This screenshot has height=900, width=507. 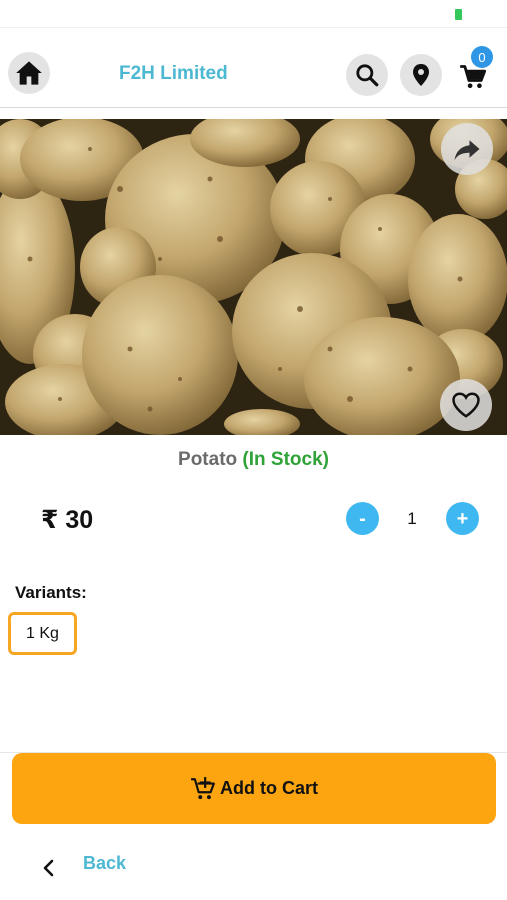 What do you see at coordinates (51, 592) in the screenshot?
I see `variants-label: Variants:` at bounding box center [51, 592].